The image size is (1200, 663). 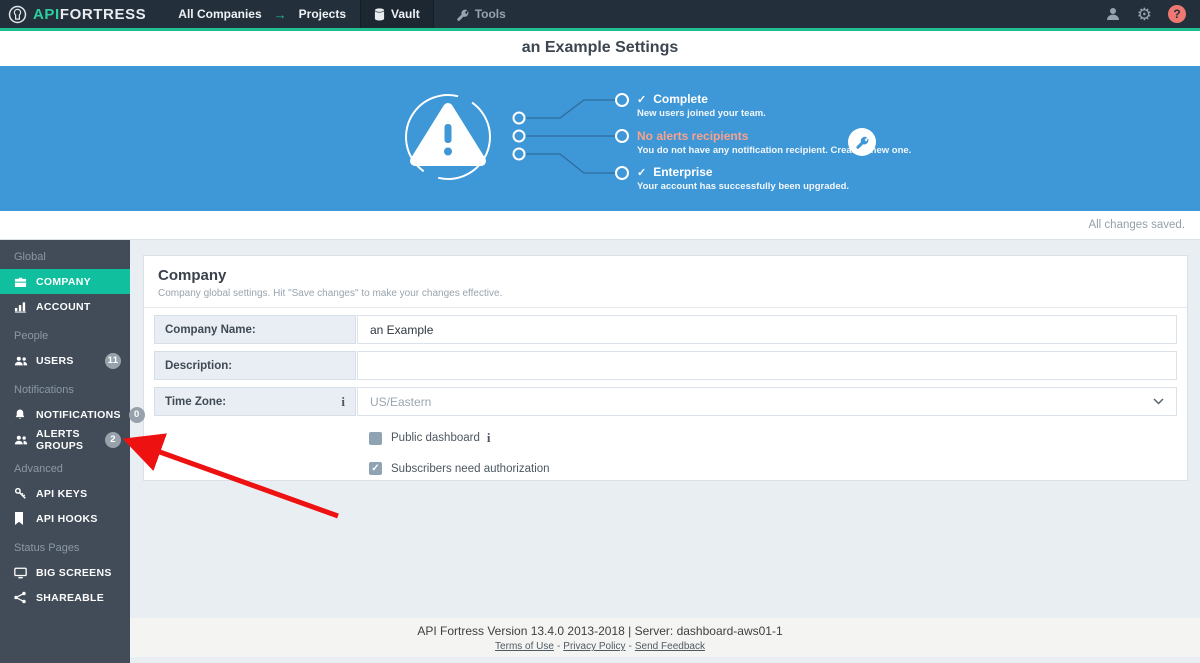 What do you see at coordinates (322, 14) in the screenshot?
I see `nav-projects: Projects` at bounding box center [322, 14].